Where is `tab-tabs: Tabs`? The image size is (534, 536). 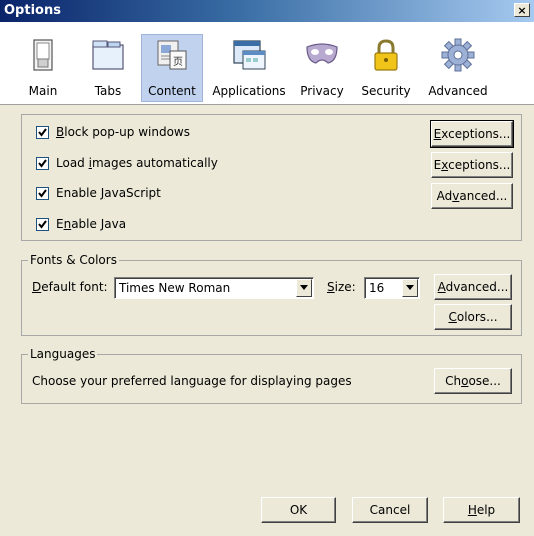 tab-tabs: Tabs is located at coordinates (108, 68).